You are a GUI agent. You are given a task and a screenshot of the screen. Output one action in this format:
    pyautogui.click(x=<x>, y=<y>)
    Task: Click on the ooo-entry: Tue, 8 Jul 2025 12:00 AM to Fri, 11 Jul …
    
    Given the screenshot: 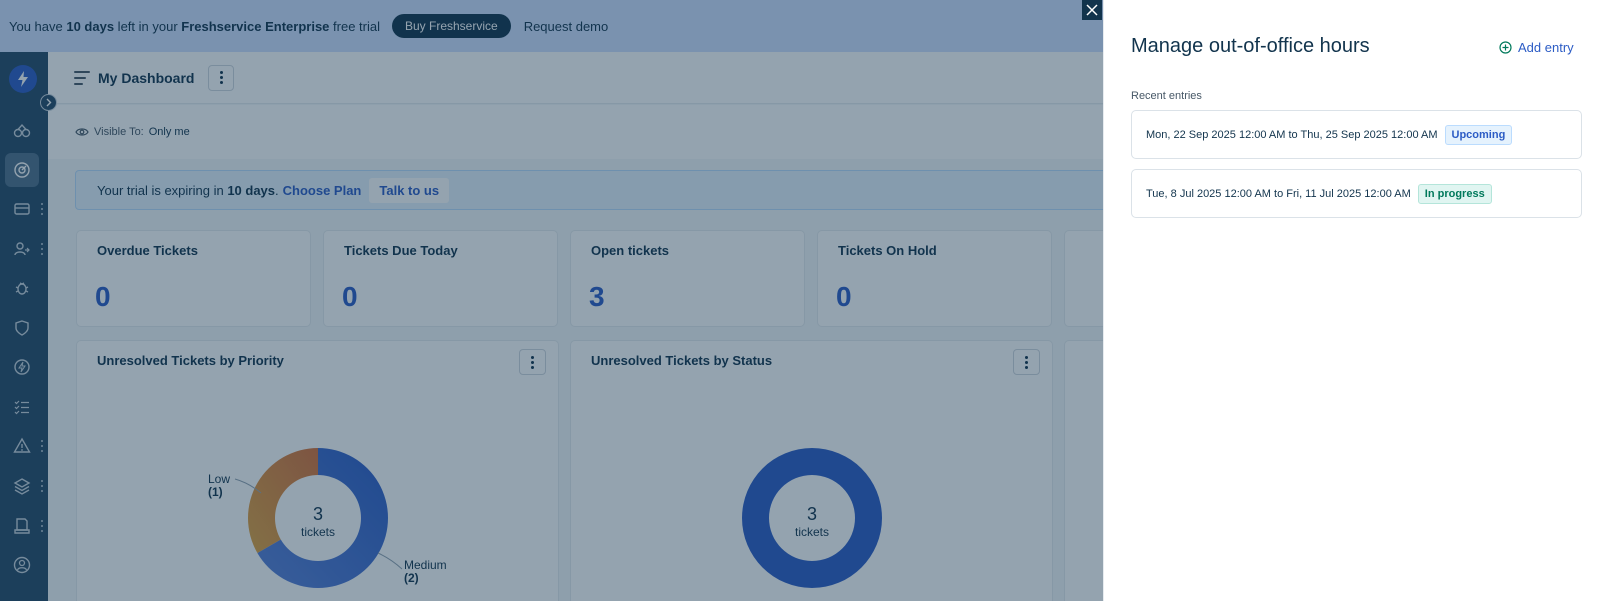 What is the action you would take?
    pyautogui.click(x=1356, y=193)
    